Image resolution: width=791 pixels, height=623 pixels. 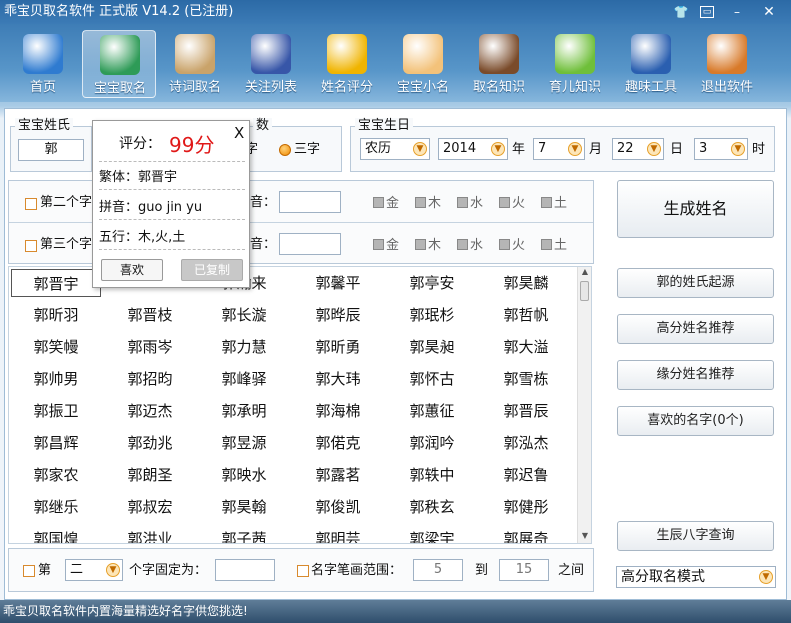 I want to click on name-item: 郭迈杰, so click(x=150, y=411).